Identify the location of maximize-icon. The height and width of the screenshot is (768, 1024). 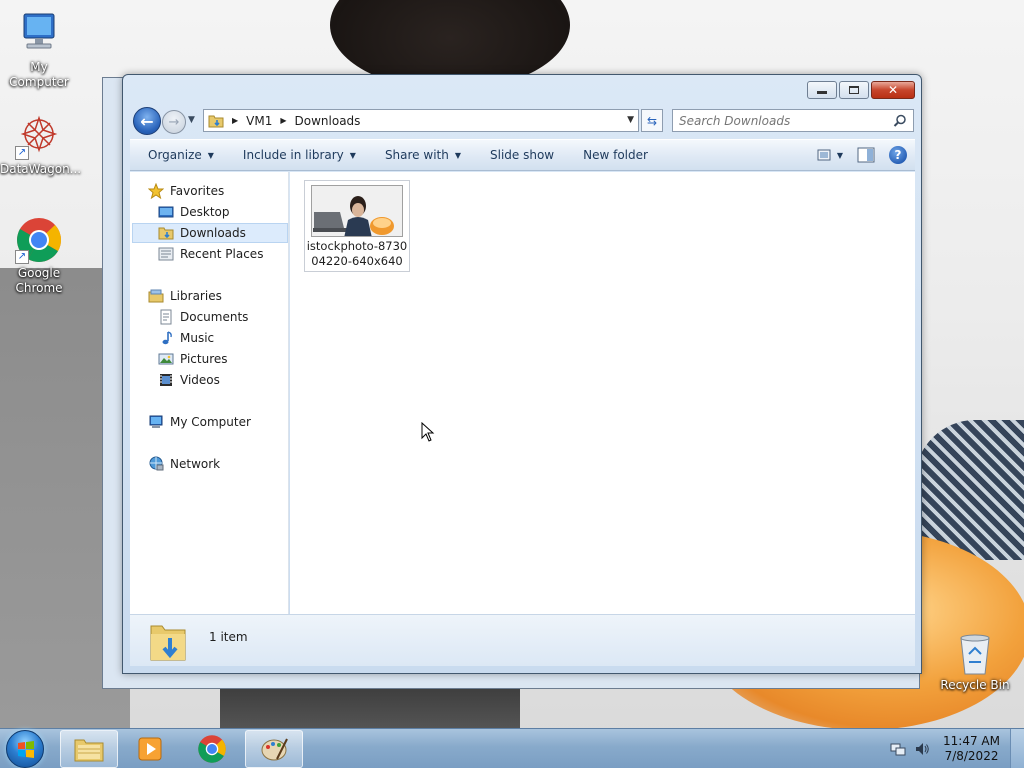
(854, 90).